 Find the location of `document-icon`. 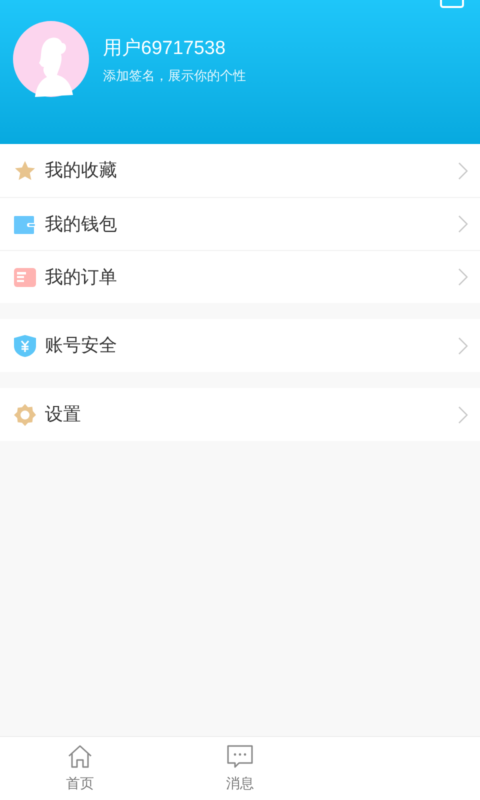

document-icon is located at coordinates (25, 277).